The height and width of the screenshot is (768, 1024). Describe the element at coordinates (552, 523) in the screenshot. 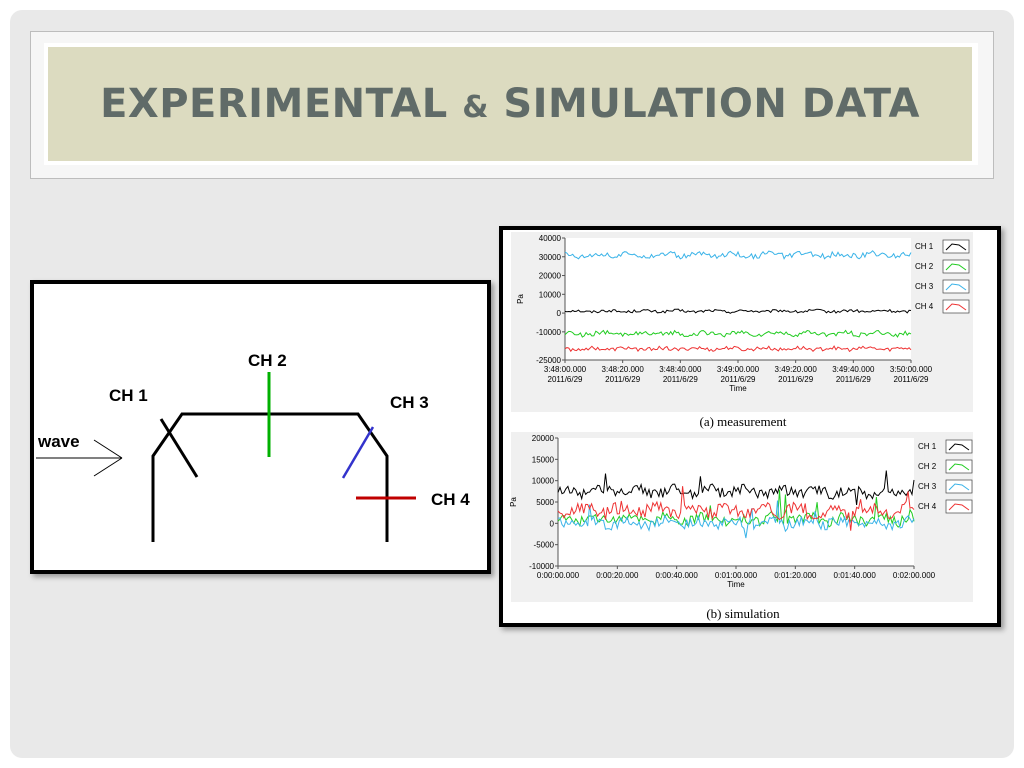

I see `chart-1-ytick-label: 0` at that location.